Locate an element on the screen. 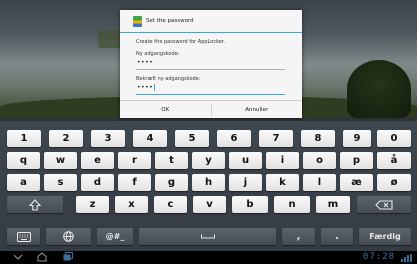  key-x: x is located at coordinates (131, 204).